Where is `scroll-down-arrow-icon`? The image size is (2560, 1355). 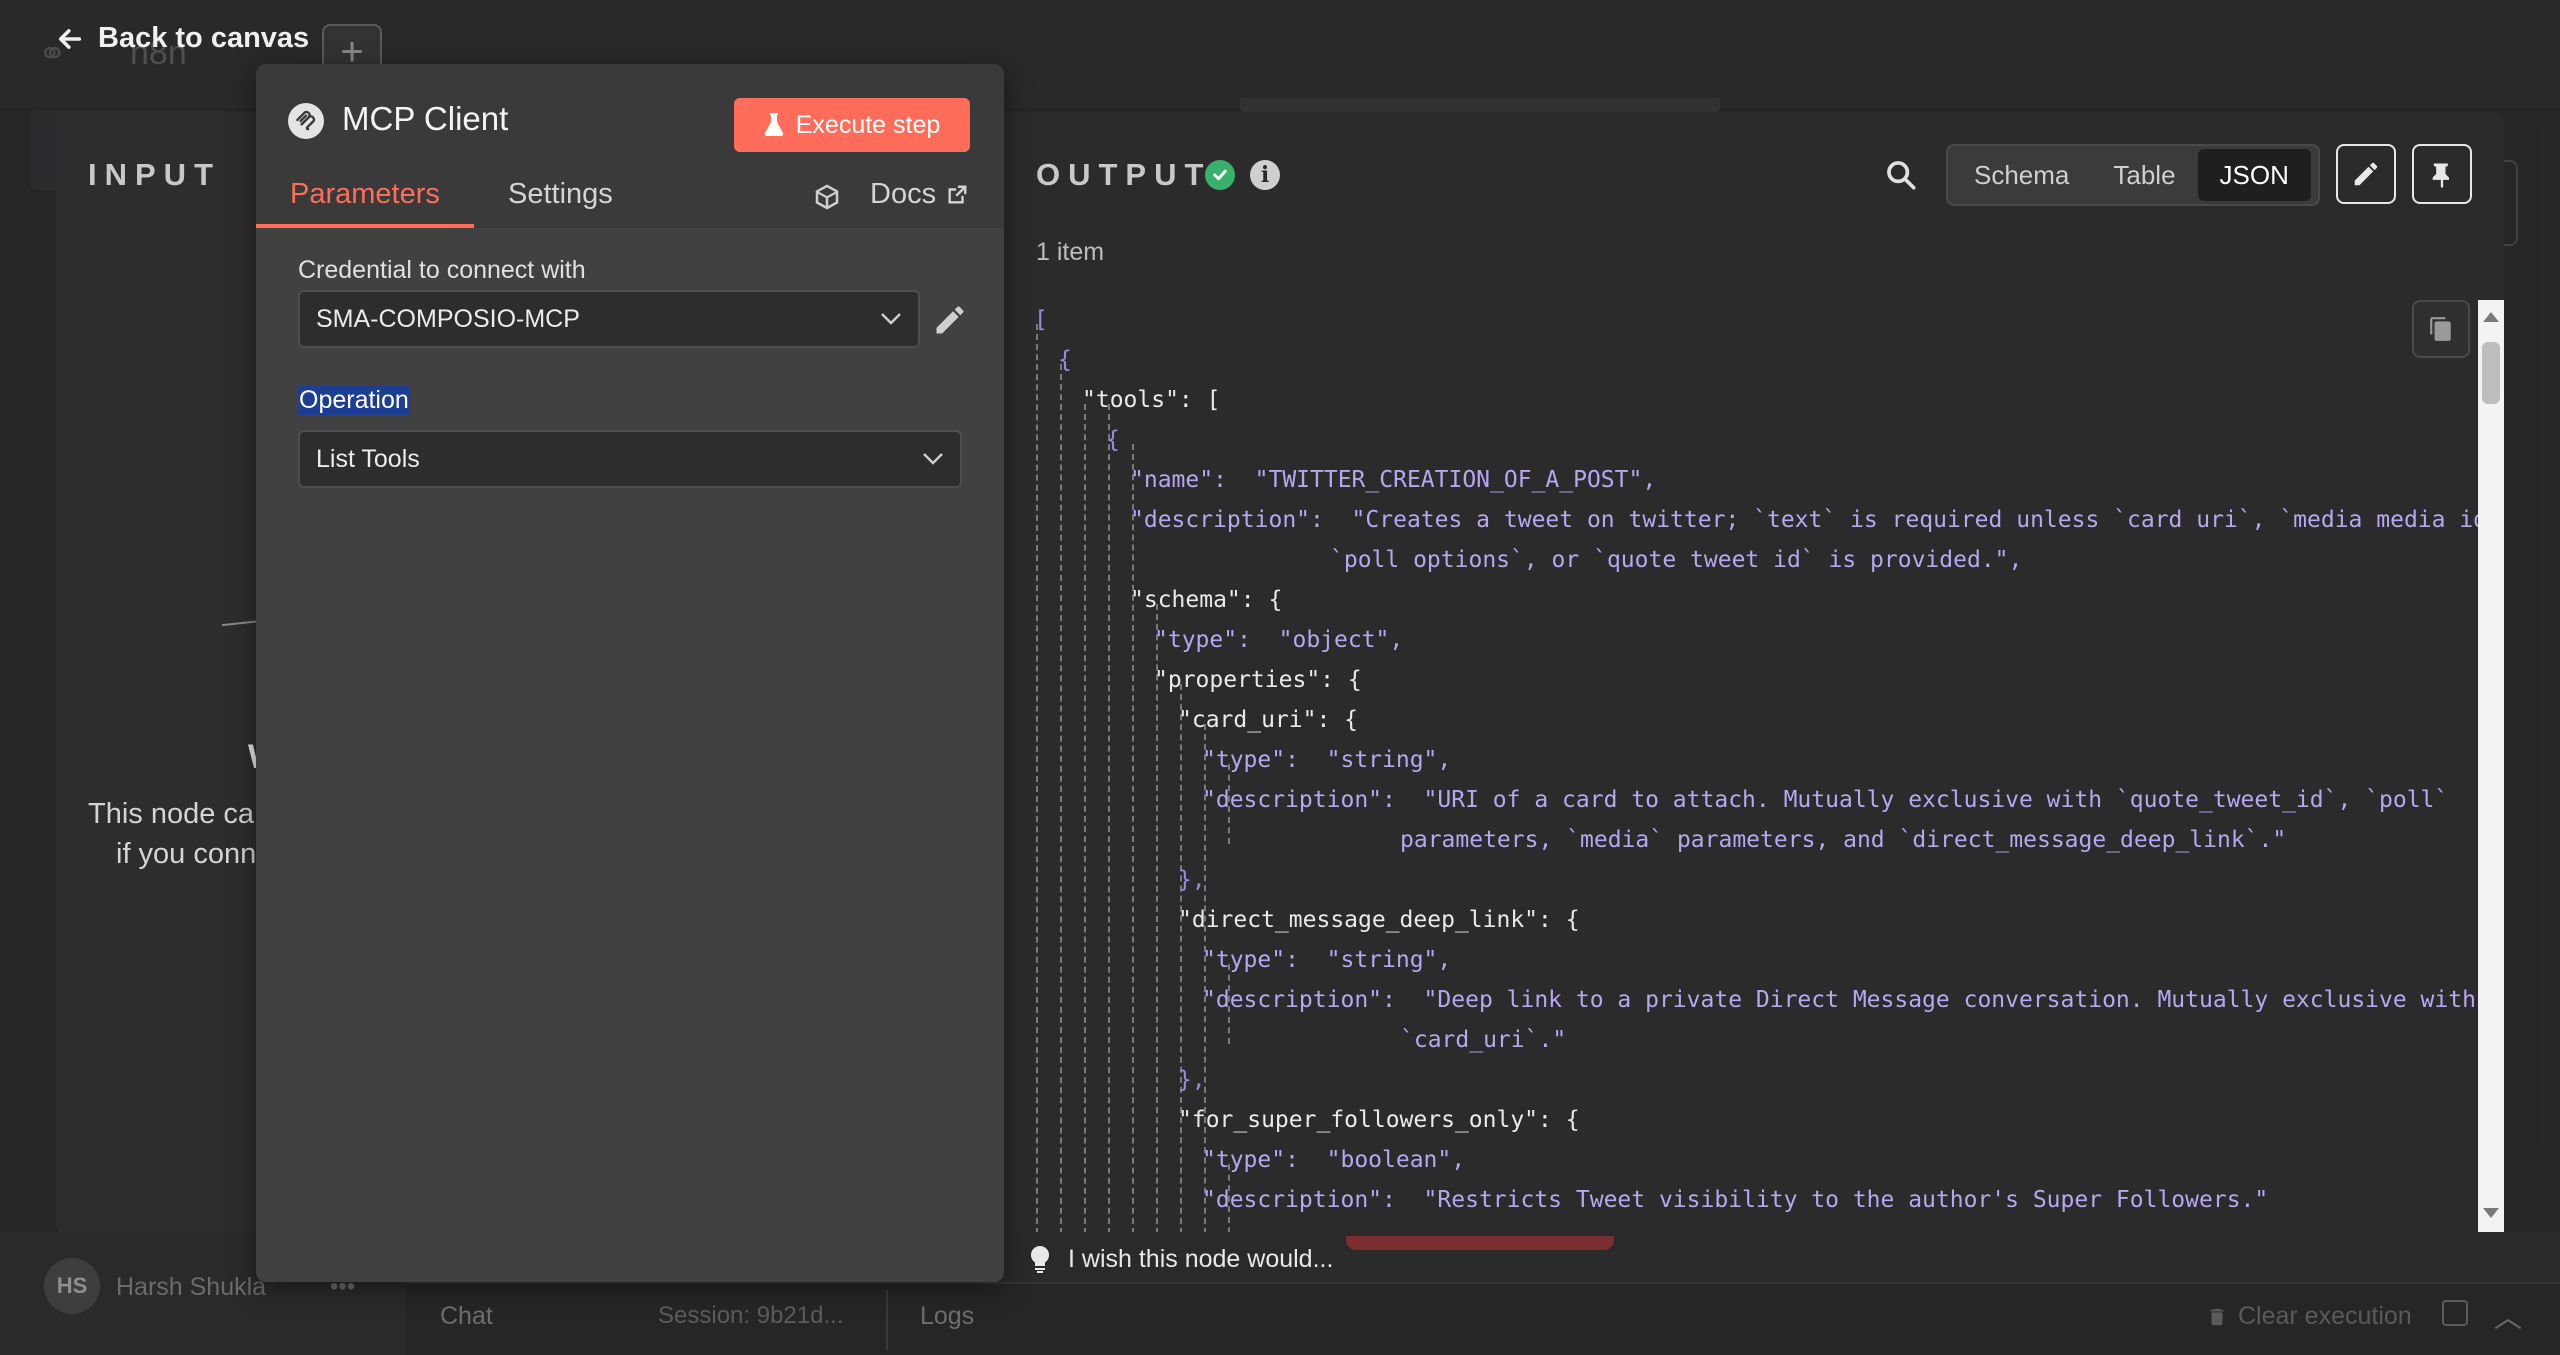
scroll-down-arrow-icon is located at coordinates (2491, 1213).